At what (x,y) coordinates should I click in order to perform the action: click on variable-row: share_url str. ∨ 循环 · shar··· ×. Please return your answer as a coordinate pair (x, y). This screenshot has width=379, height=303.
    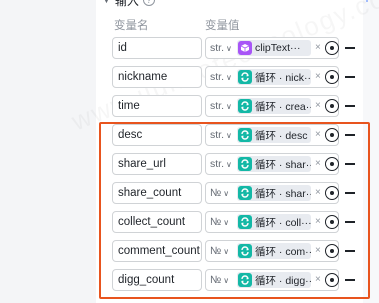
    Looking at the image, I should click on (237, 164).